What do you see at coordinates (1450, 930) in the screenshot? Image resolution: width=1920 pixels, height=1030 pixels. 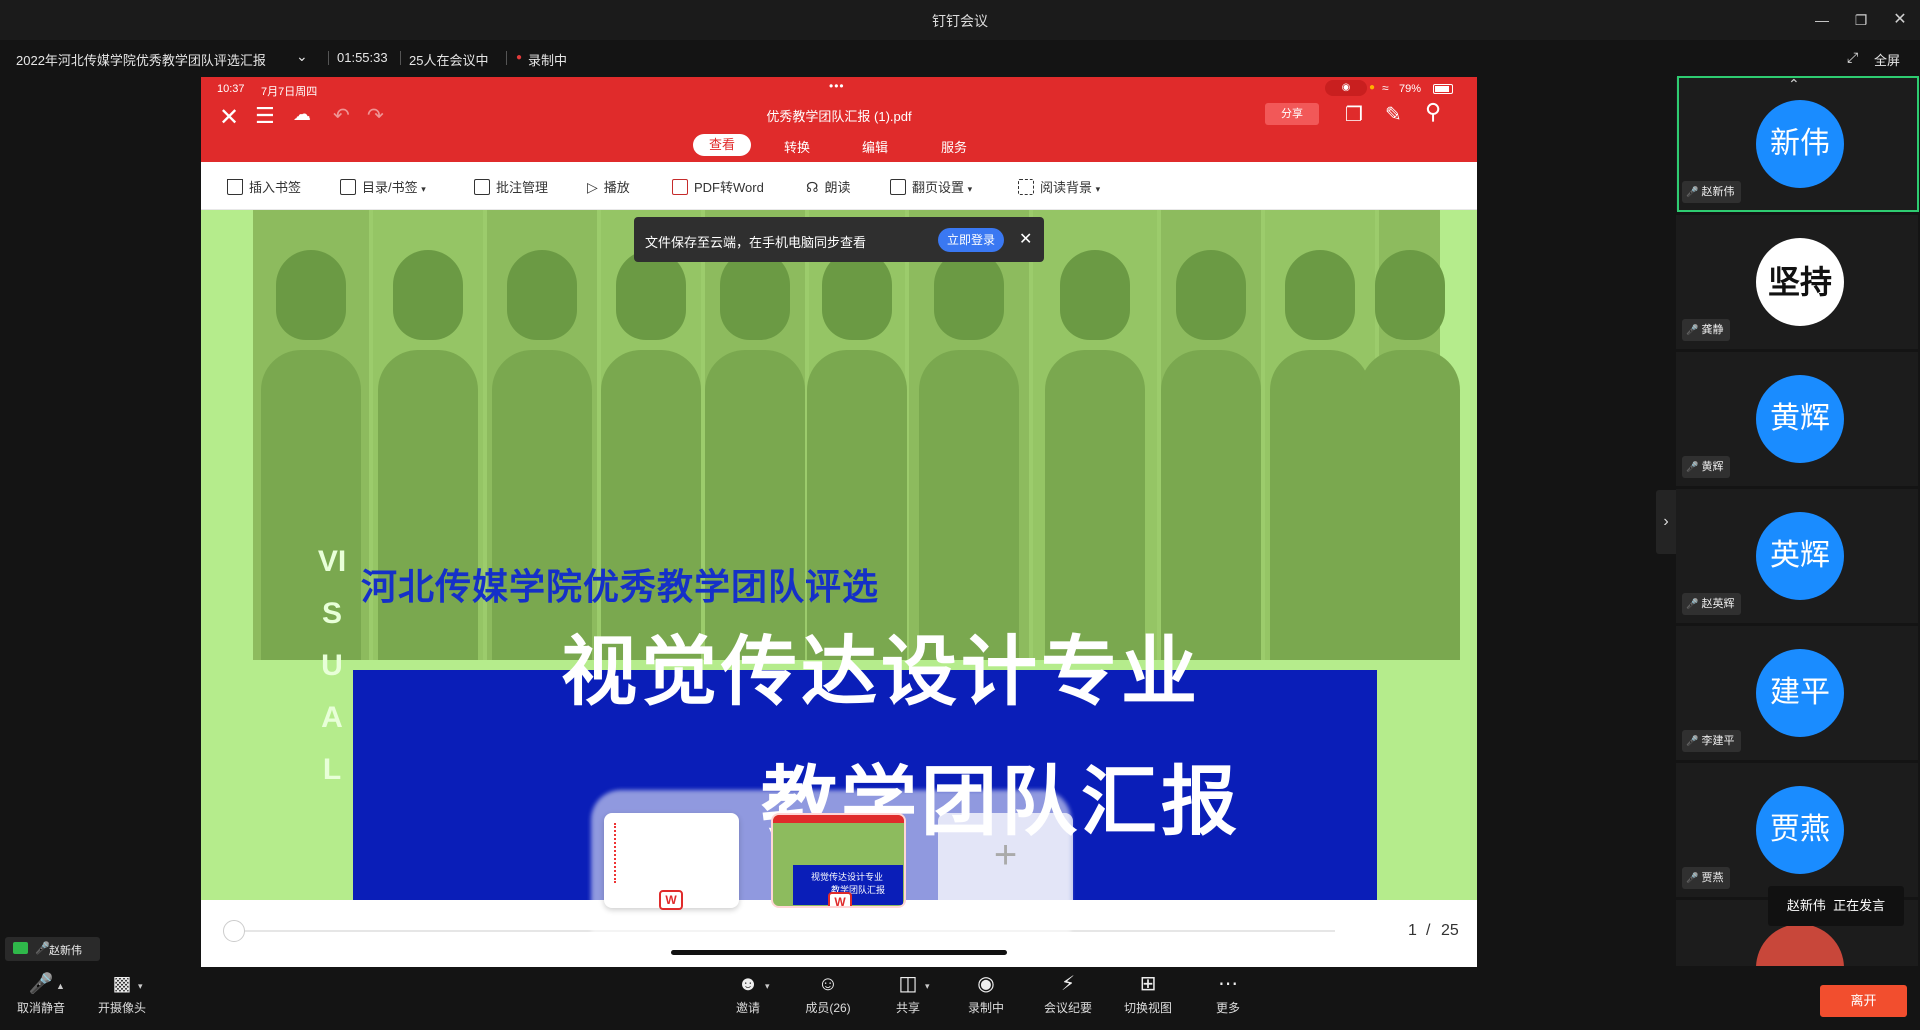 I see `page-total: 25` at bounding box center [1450, 930].